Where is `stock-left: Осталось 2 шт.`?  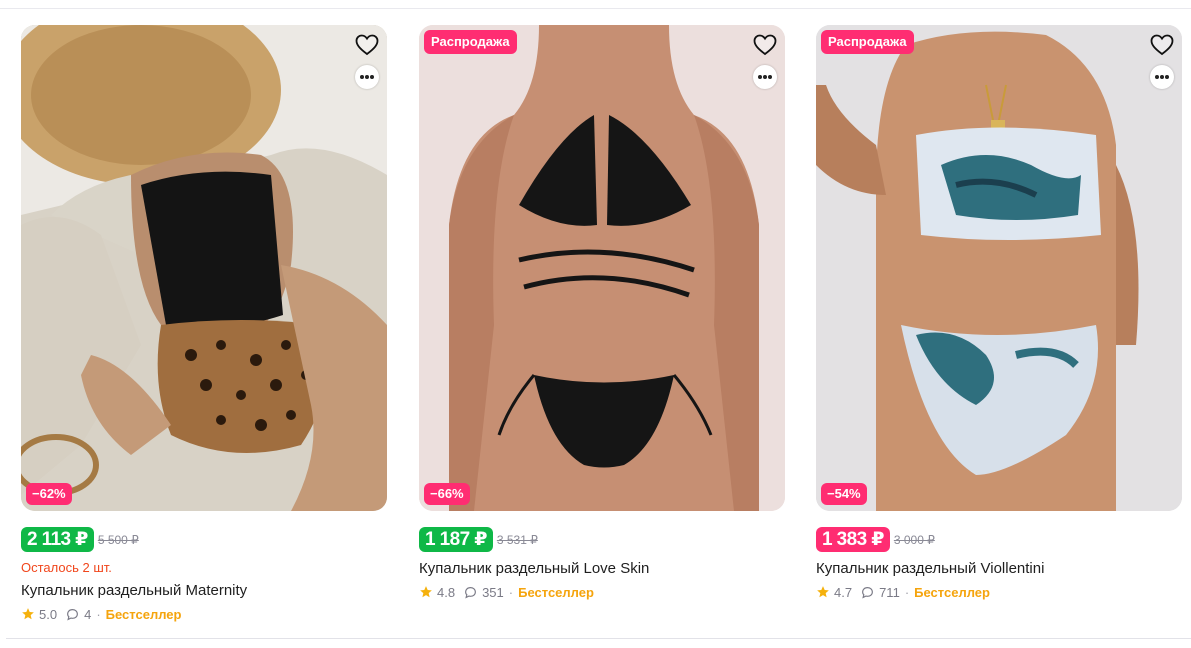
stock-left: Осталось 2 шт. is located at coordinates (66, 567).